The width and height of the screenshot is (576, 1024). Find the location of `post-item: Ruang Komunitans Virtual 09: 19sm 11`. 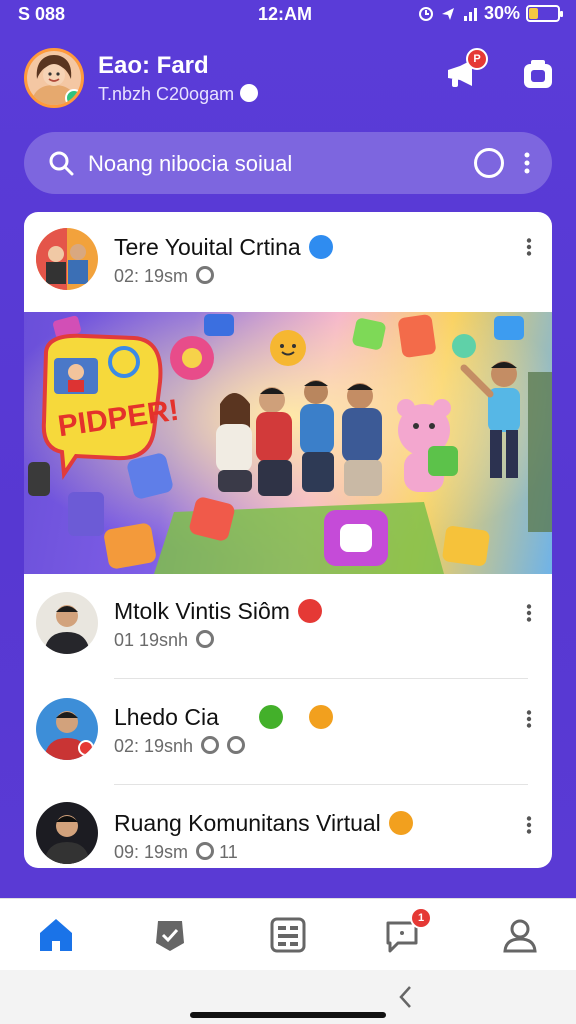

post-item: Ruang Komunitans Virtual 09: 19sm 11 is located at coordinates (288, 827).